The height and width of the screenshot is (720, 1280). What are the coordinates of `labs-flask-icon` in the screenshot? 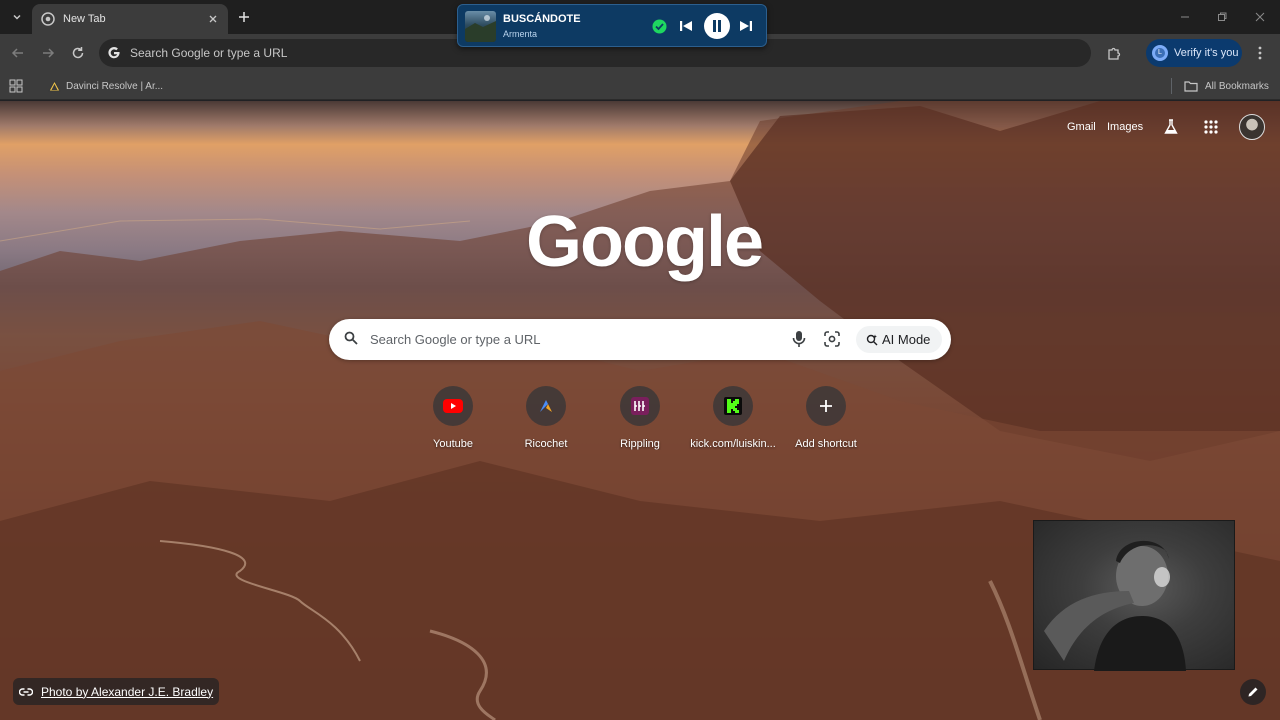 It's located at (1171, 127).